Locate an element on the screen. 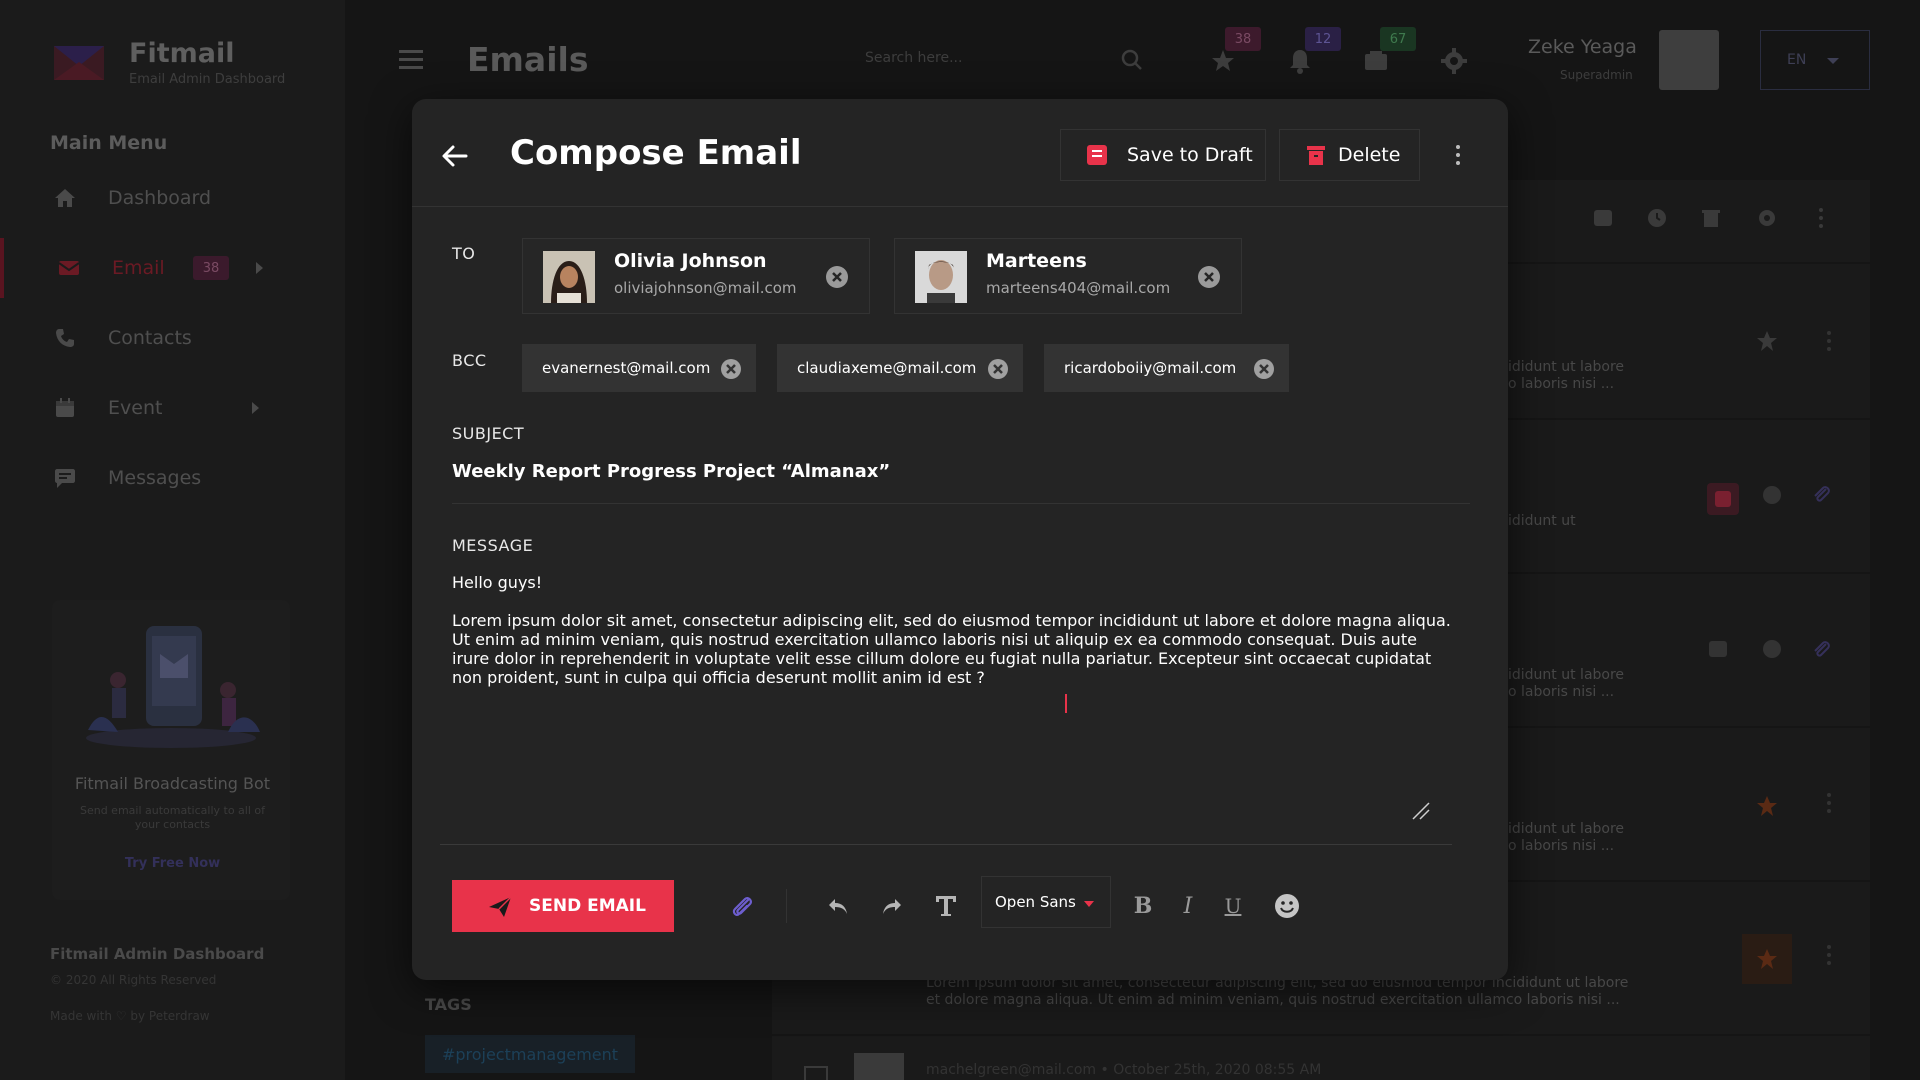  chevron-right-icon is located at coordinates (255, 408).